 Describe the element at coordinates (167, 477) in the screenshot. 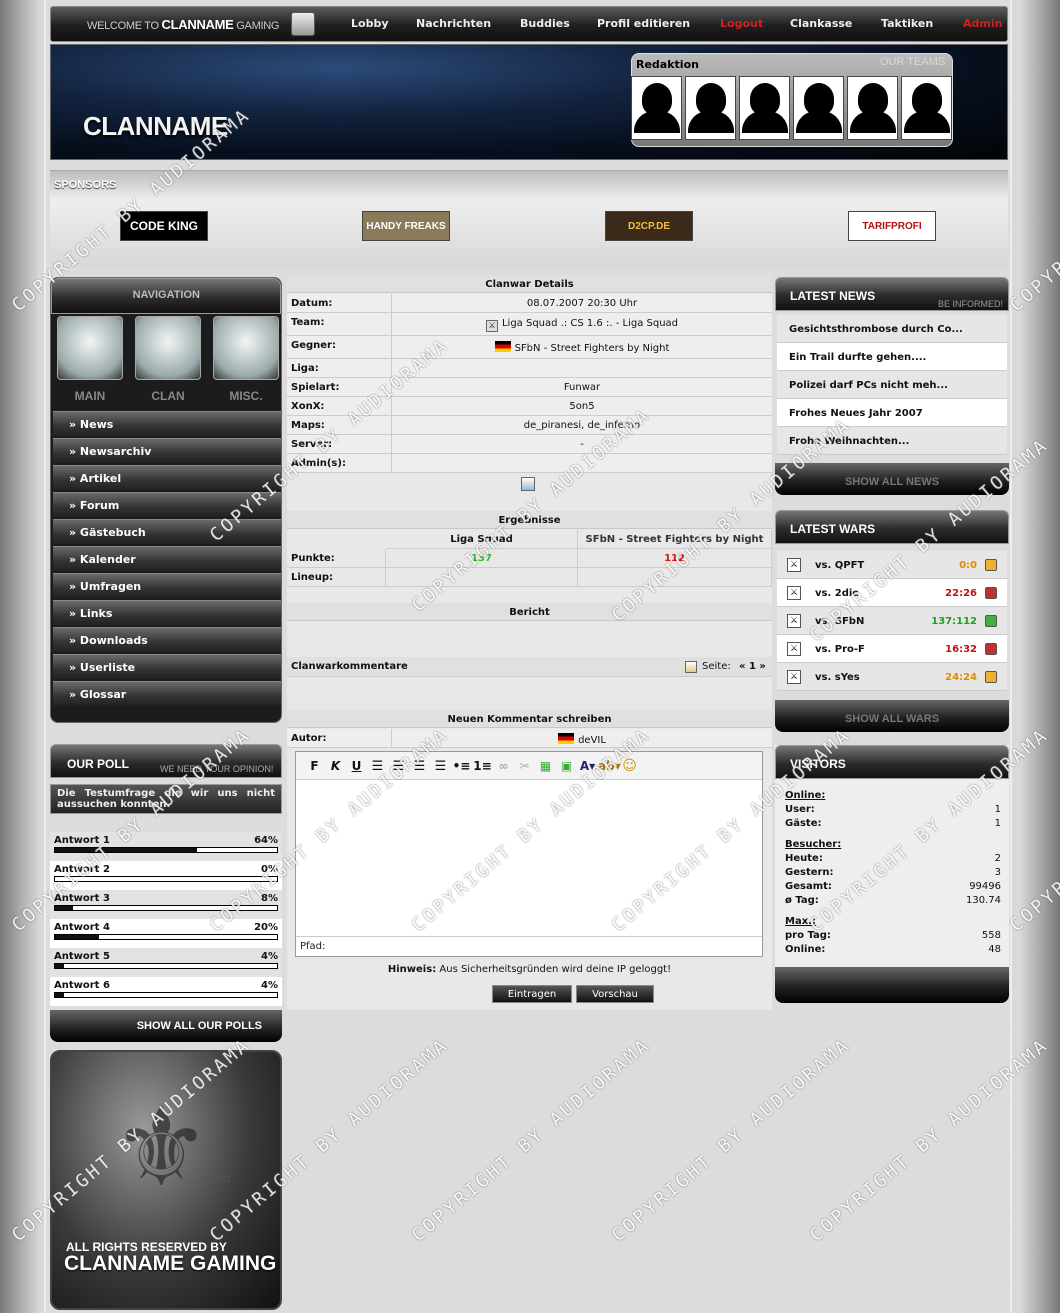

I see `nav-item-artikel: » Artikel` at that location.